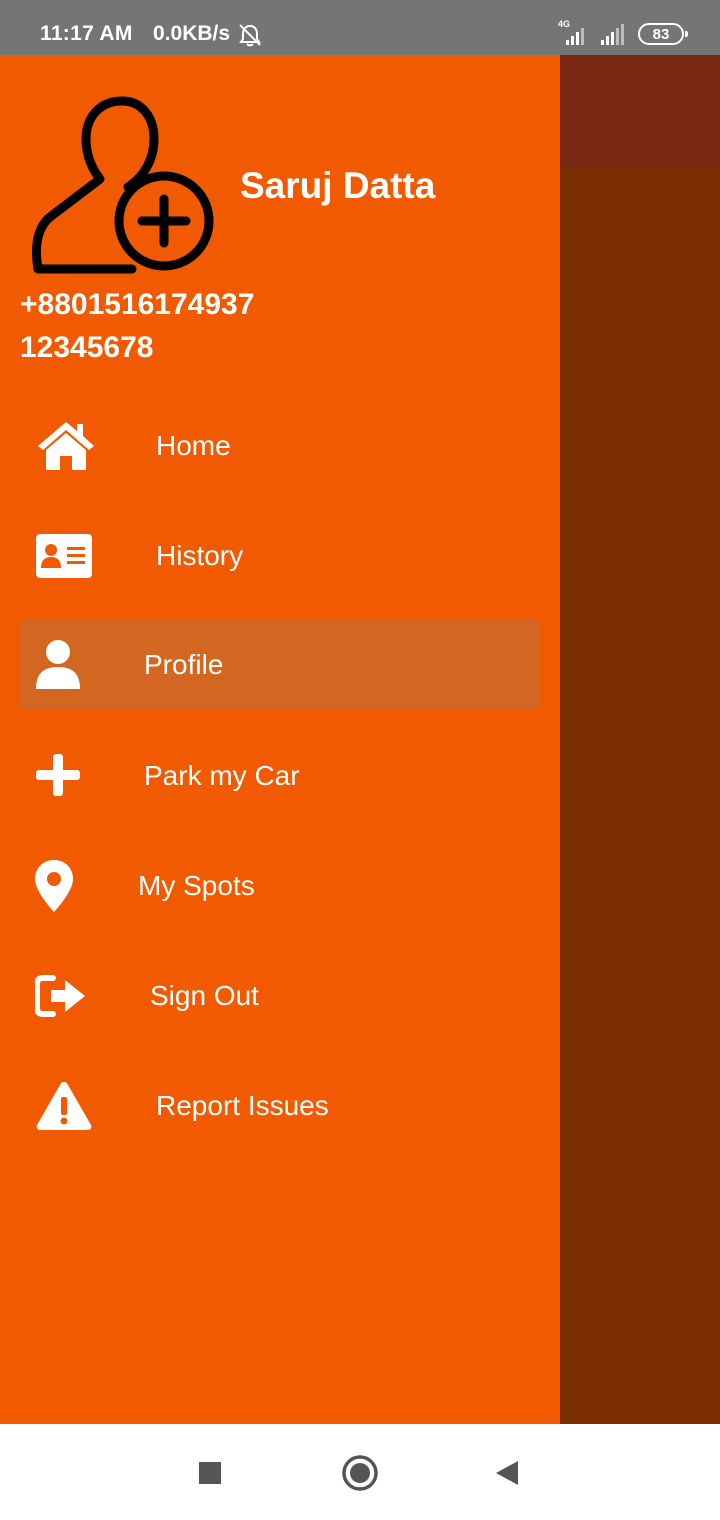 The height and width of the screenshot is (1520, 720). I want to click on menu-item-report-issues: Report Issues, so click(280, 1105).